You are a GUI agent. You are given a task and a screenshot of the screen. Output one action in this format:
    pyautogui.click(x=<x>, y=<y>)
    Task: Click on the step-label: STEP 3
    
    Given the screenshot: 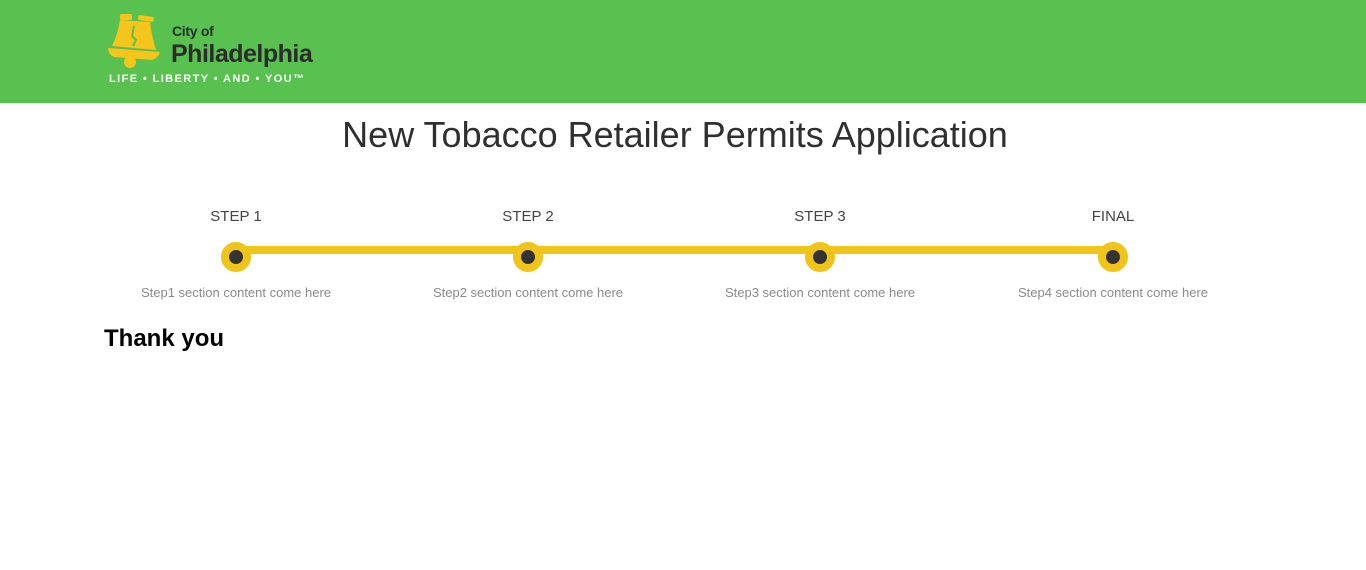 What is the action you would take?
    pyautogui.click(x=820, y=216)
    